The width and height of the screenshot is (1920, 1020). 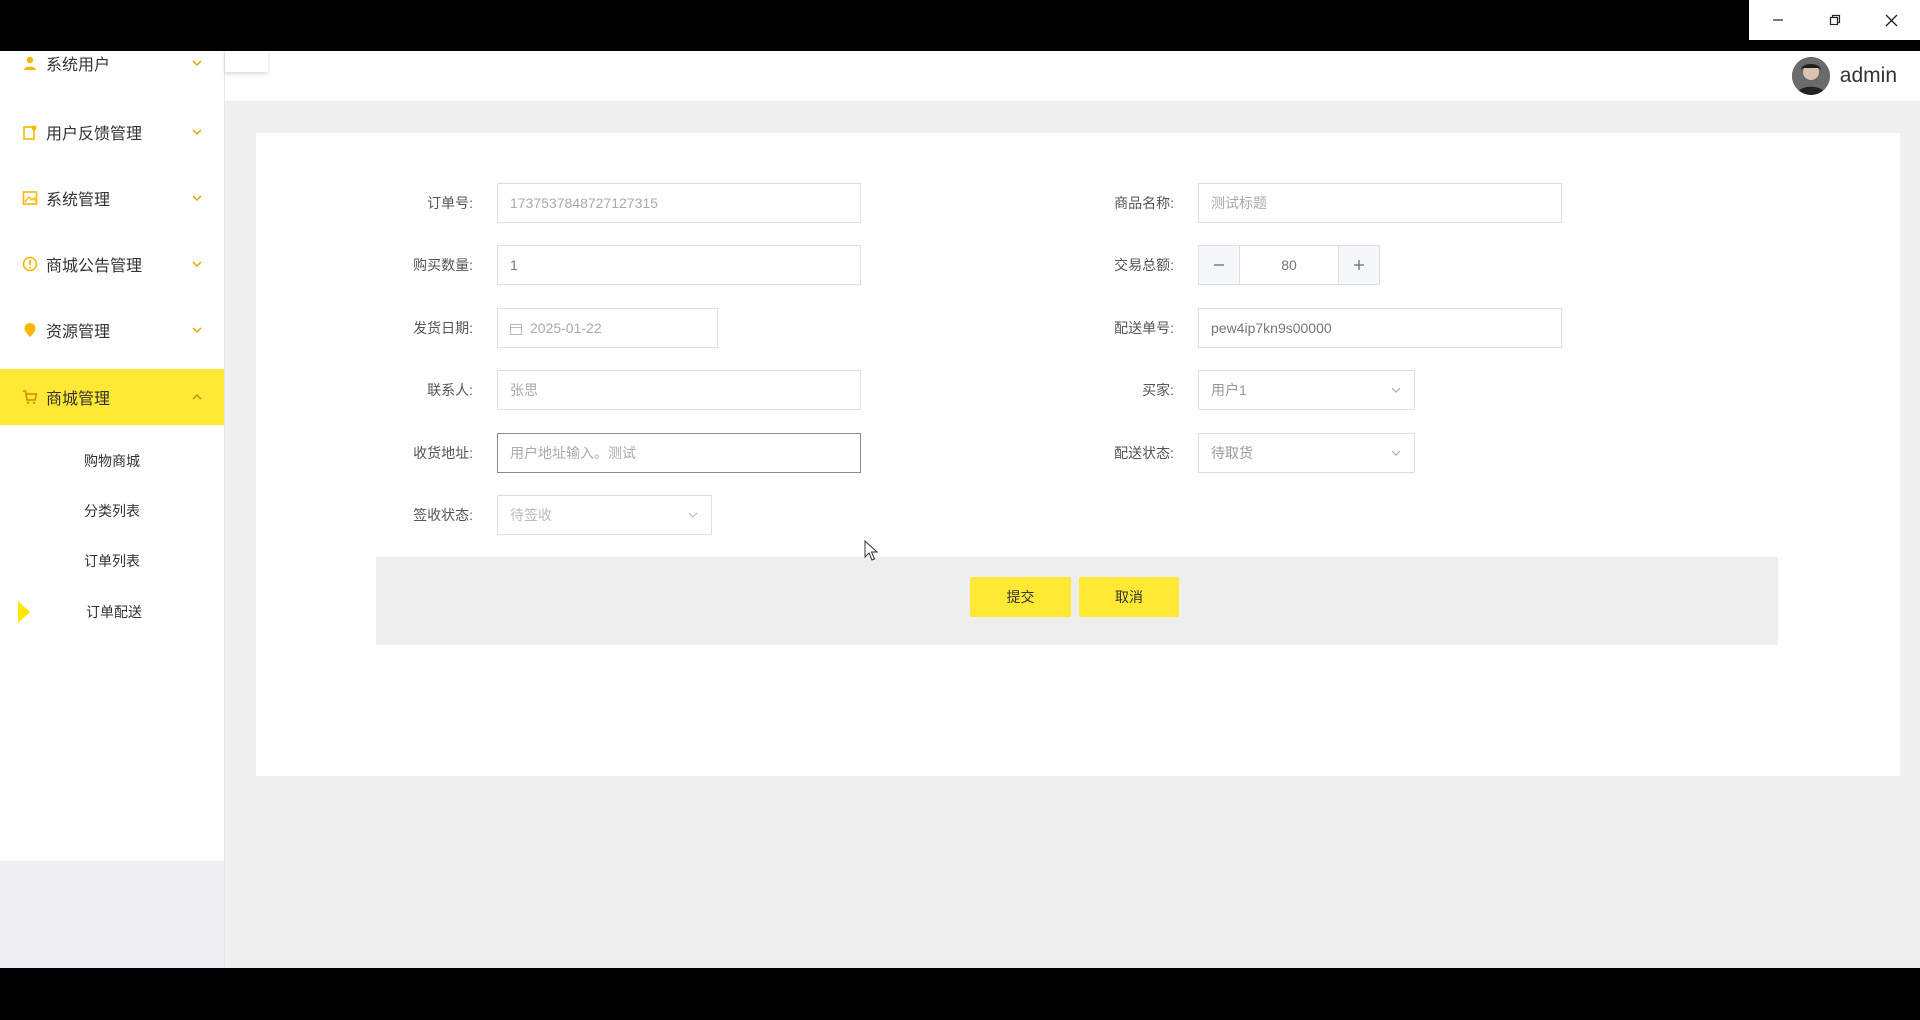 I want to click on total-stepper: 80, so click(x=1289, y=265).